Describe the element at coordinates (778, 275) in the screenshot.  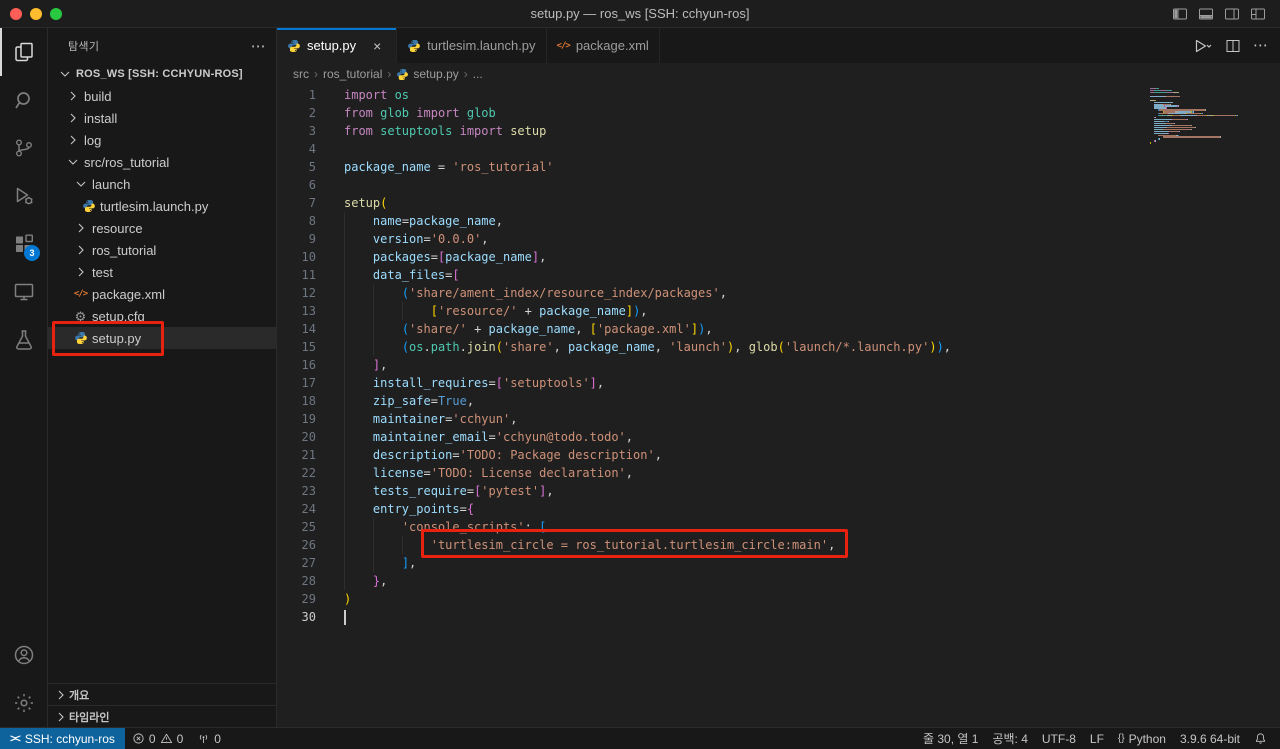
I see `code-line-11: 11 data_files =[` at that location.